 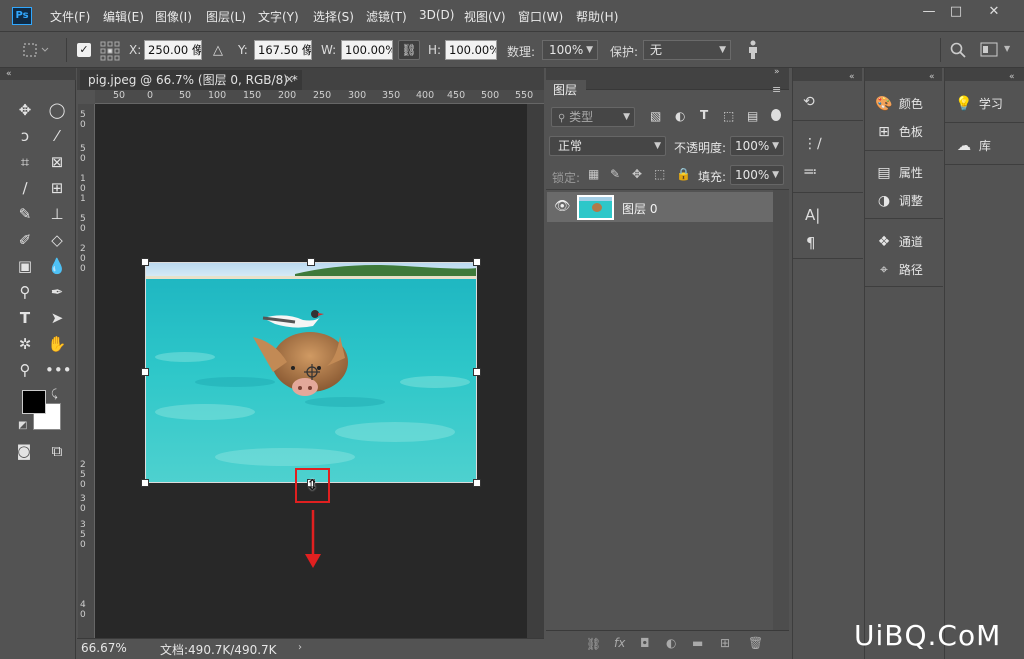 I want to click on maximize-button: □, so click(x=956, y=12).